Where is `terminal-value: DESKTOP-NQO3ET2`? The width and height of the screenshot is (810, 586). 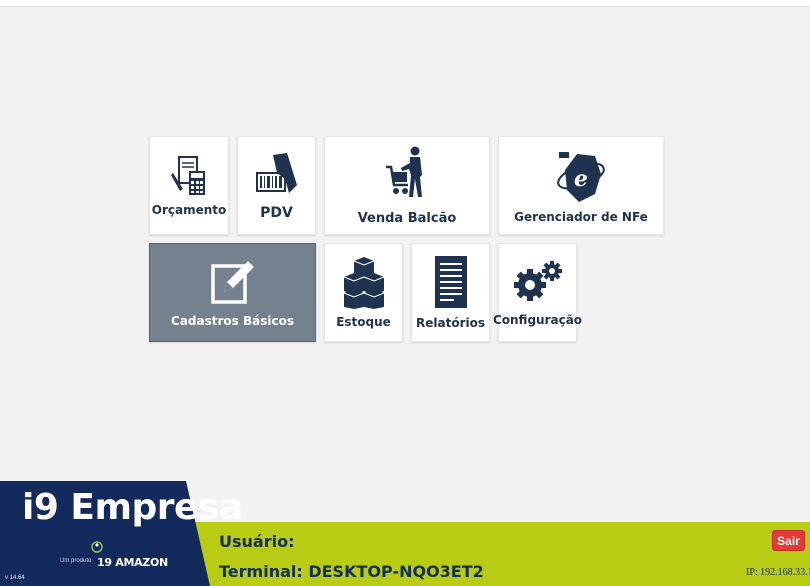 terminal-value: DESKTOP-NQO3ET2 is located at coordinates (396, 571).